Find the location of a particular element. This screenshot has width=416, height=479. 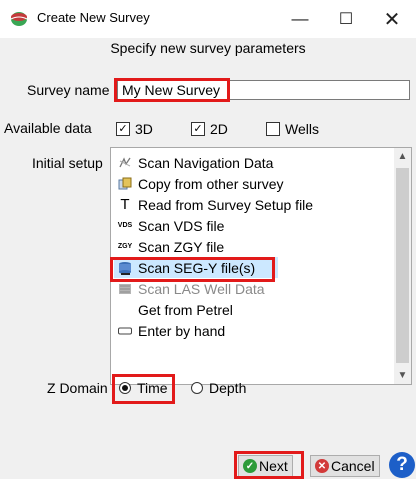

list-item-label: Scan SEG-Y file(s) is located at coordinates (197, 267).